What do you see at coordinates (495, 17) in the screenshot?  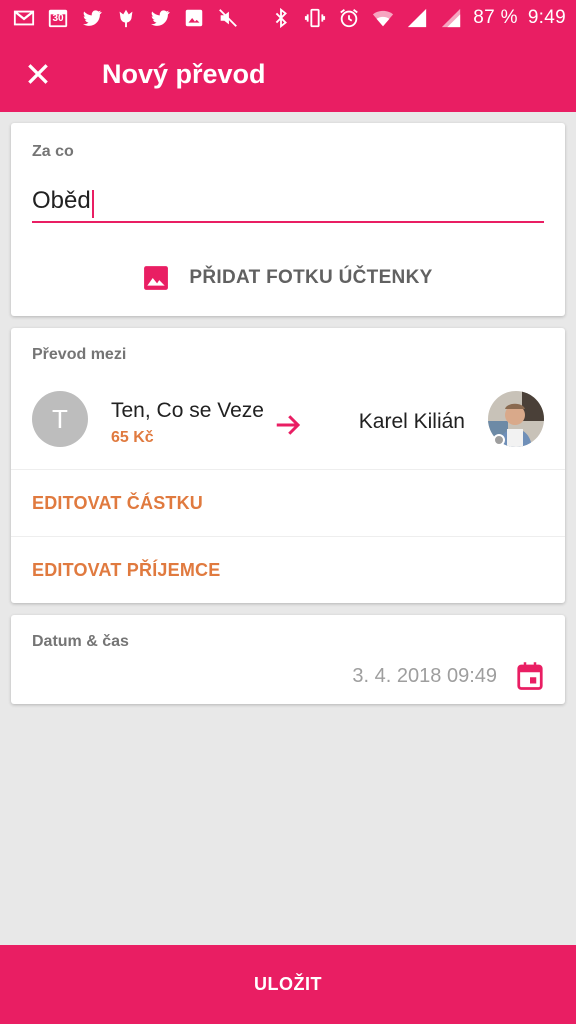 I see `battery-level: 87 %` at bounding box center [495, 17].